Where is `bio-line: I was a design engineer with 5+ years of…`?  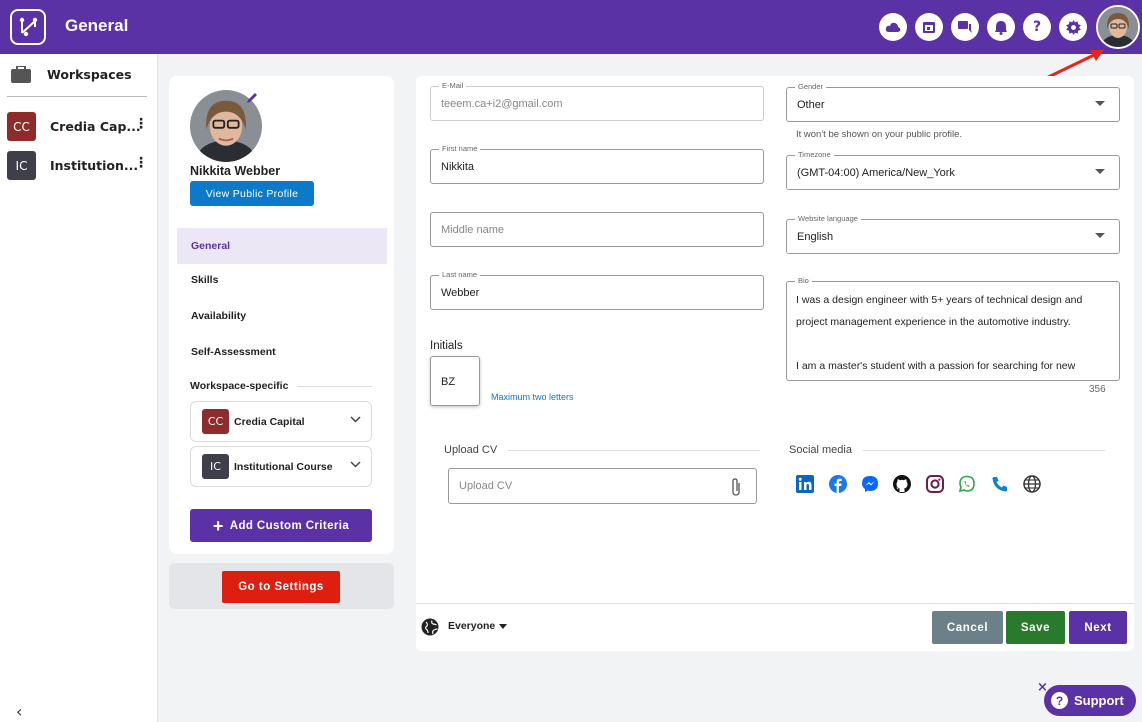 bio-line: I was a design engineer with 5+ years of… is located at coordinates (939, 300).